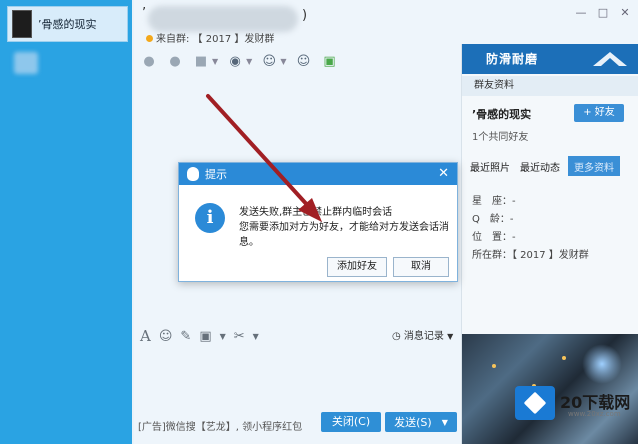  I want to click on app-add-icon: ▣, so click(329, 61).